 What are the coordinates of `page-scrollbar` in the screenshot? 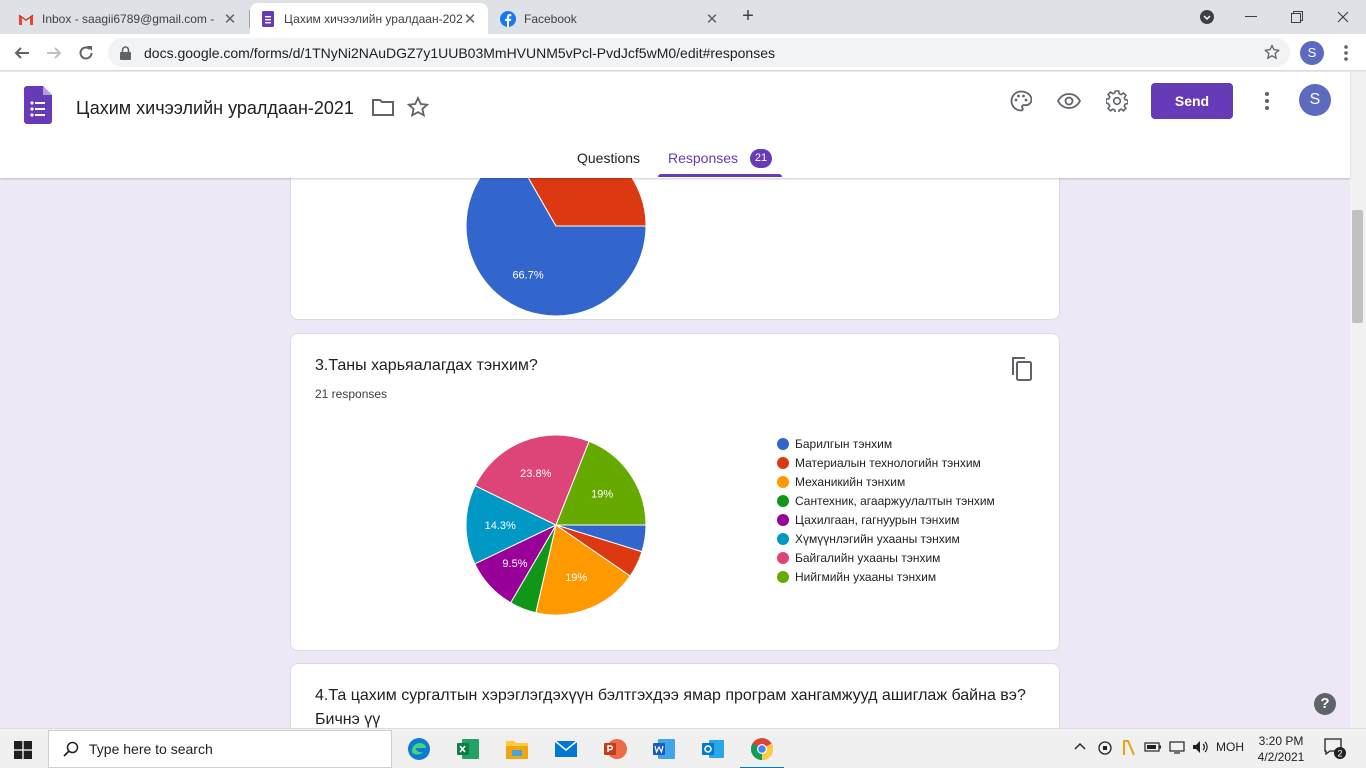 It's located at (1358, 400).